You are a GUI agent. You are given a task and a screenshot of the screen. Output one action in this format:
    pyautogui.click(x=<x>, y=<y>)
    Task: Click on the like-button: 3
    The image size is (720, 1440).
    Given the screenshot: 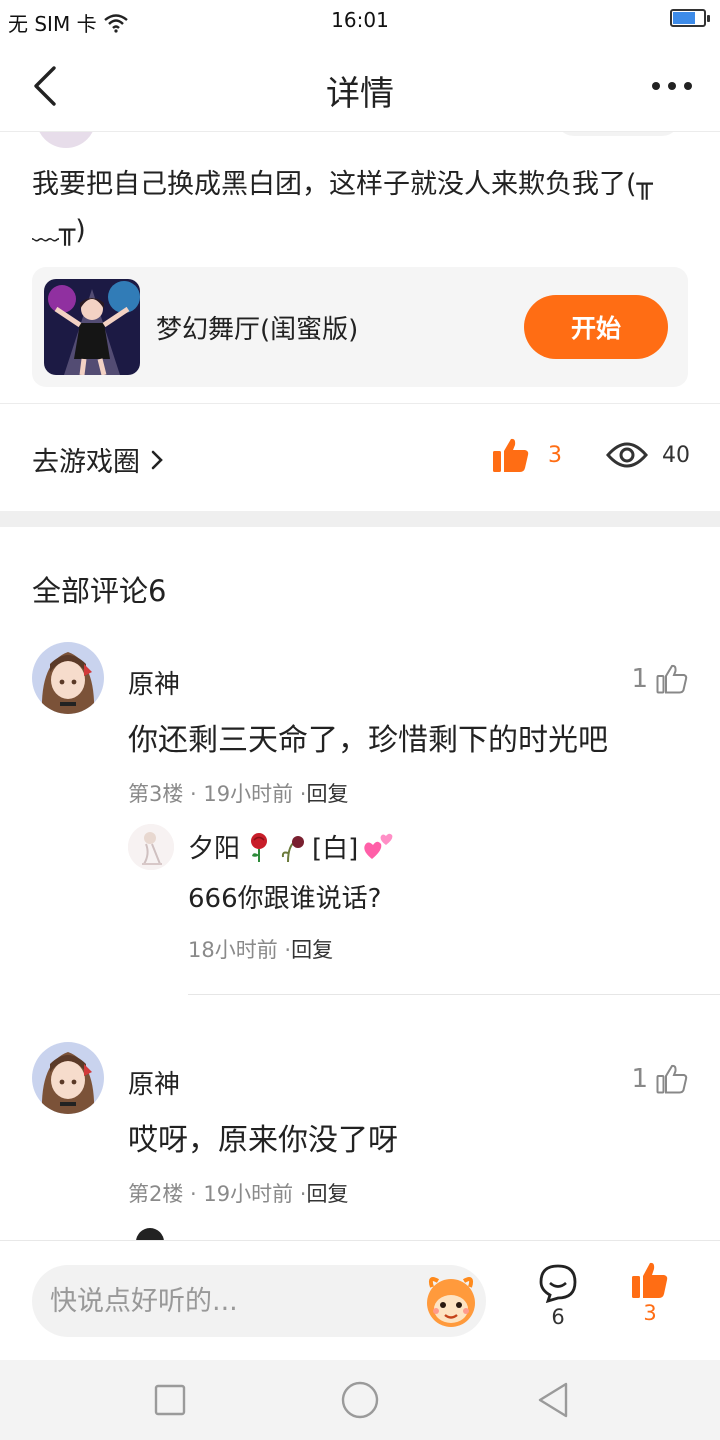 What is the action you would take?
    pyautogui.click(x=650, y=1293)
    